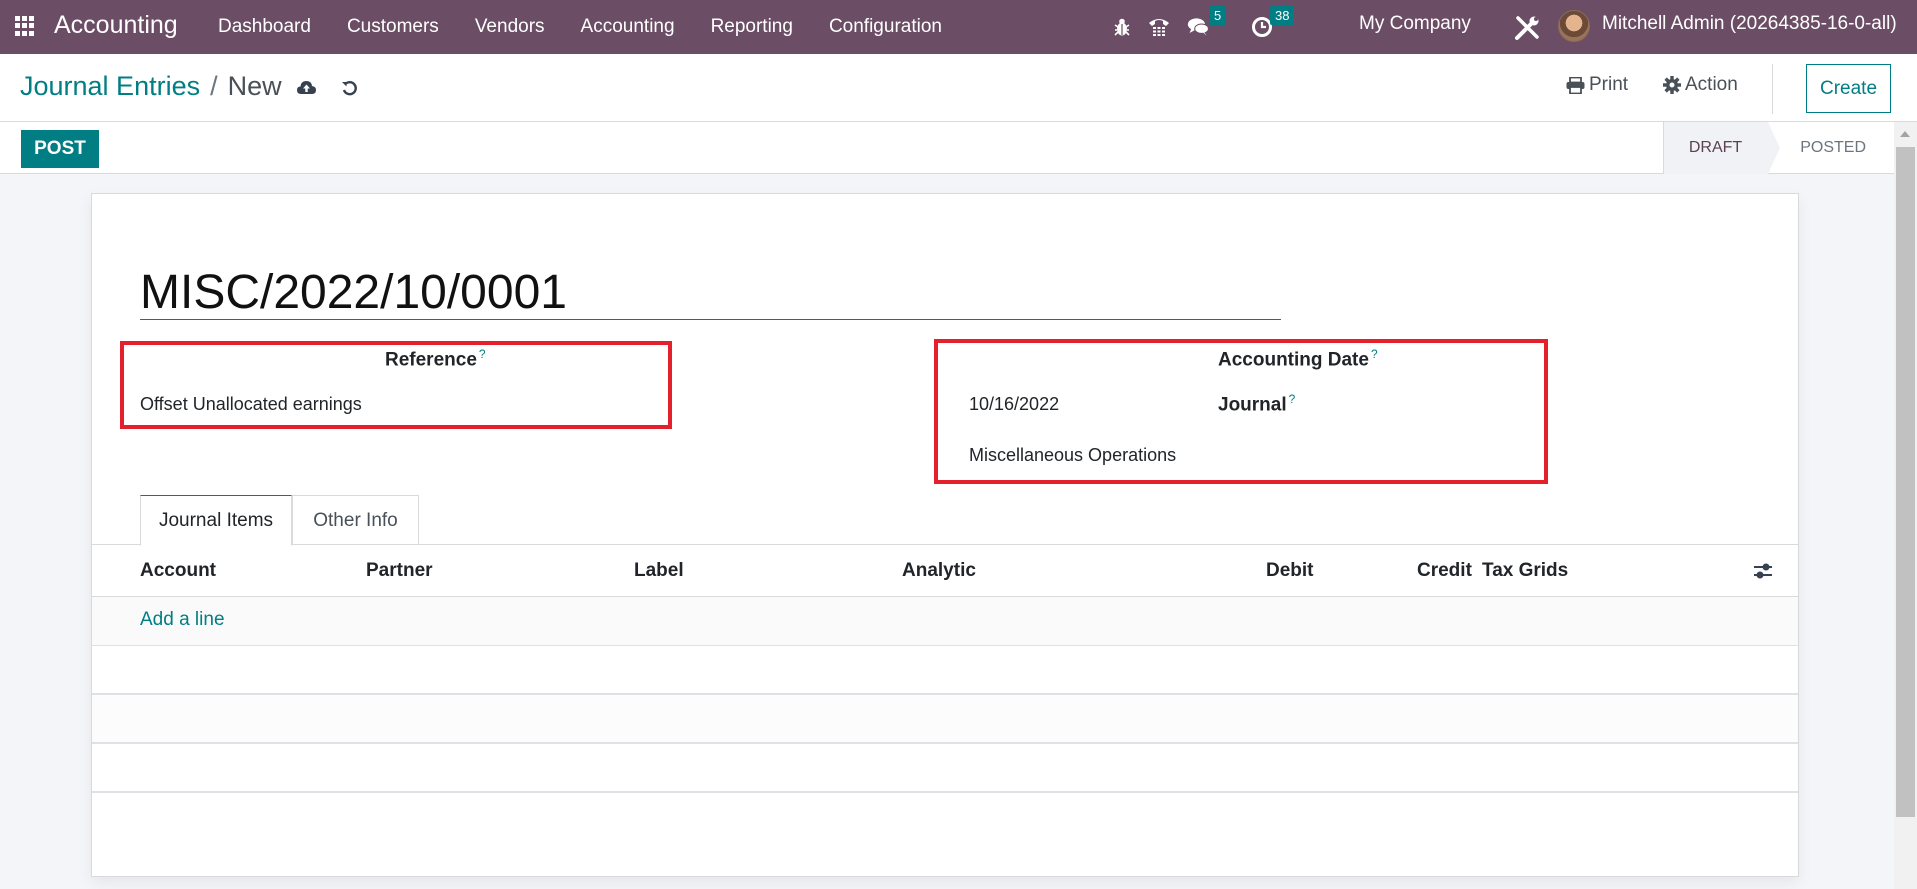 The width and height of the screenshot is (1917, 889). I want to click on column-partner: Partner, so click(399, 571).